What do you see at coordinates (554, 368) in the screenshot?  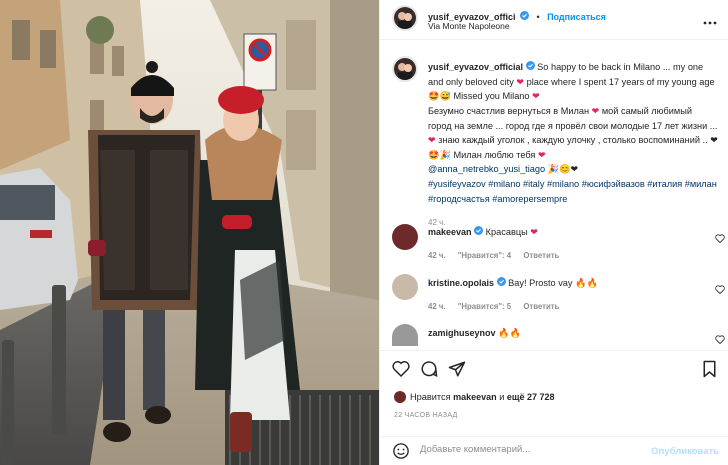 I see `post-actions-bar` at bounding box center [554, 368].